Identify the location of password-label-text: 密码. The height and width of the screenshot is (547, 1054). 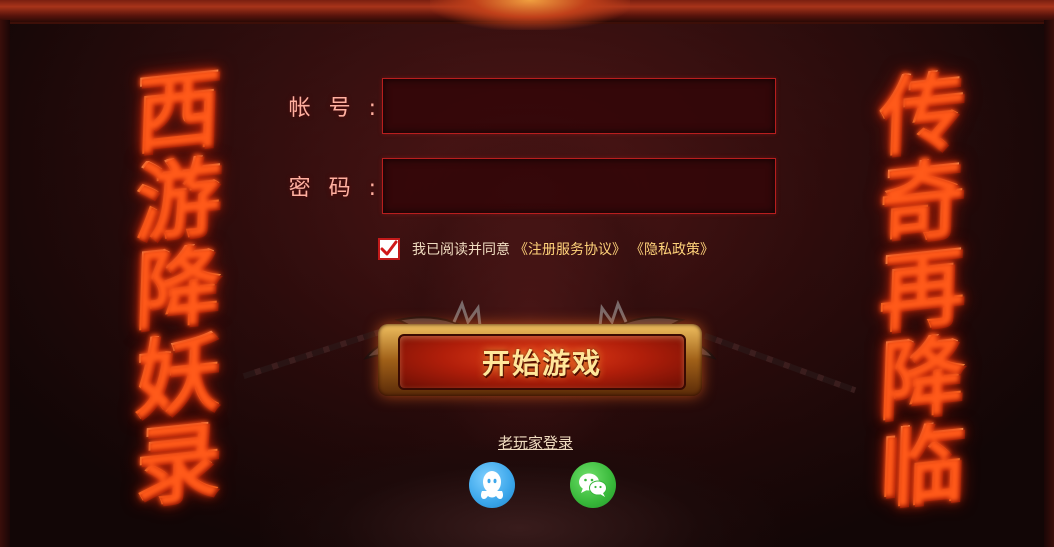
(328, 188).